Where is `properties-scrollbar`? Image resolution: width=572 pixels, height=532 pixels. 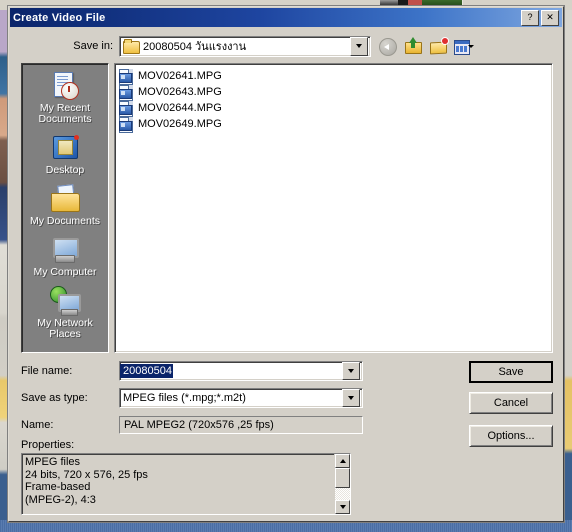
properties-scrollbar is located at coordinates (342, 484).